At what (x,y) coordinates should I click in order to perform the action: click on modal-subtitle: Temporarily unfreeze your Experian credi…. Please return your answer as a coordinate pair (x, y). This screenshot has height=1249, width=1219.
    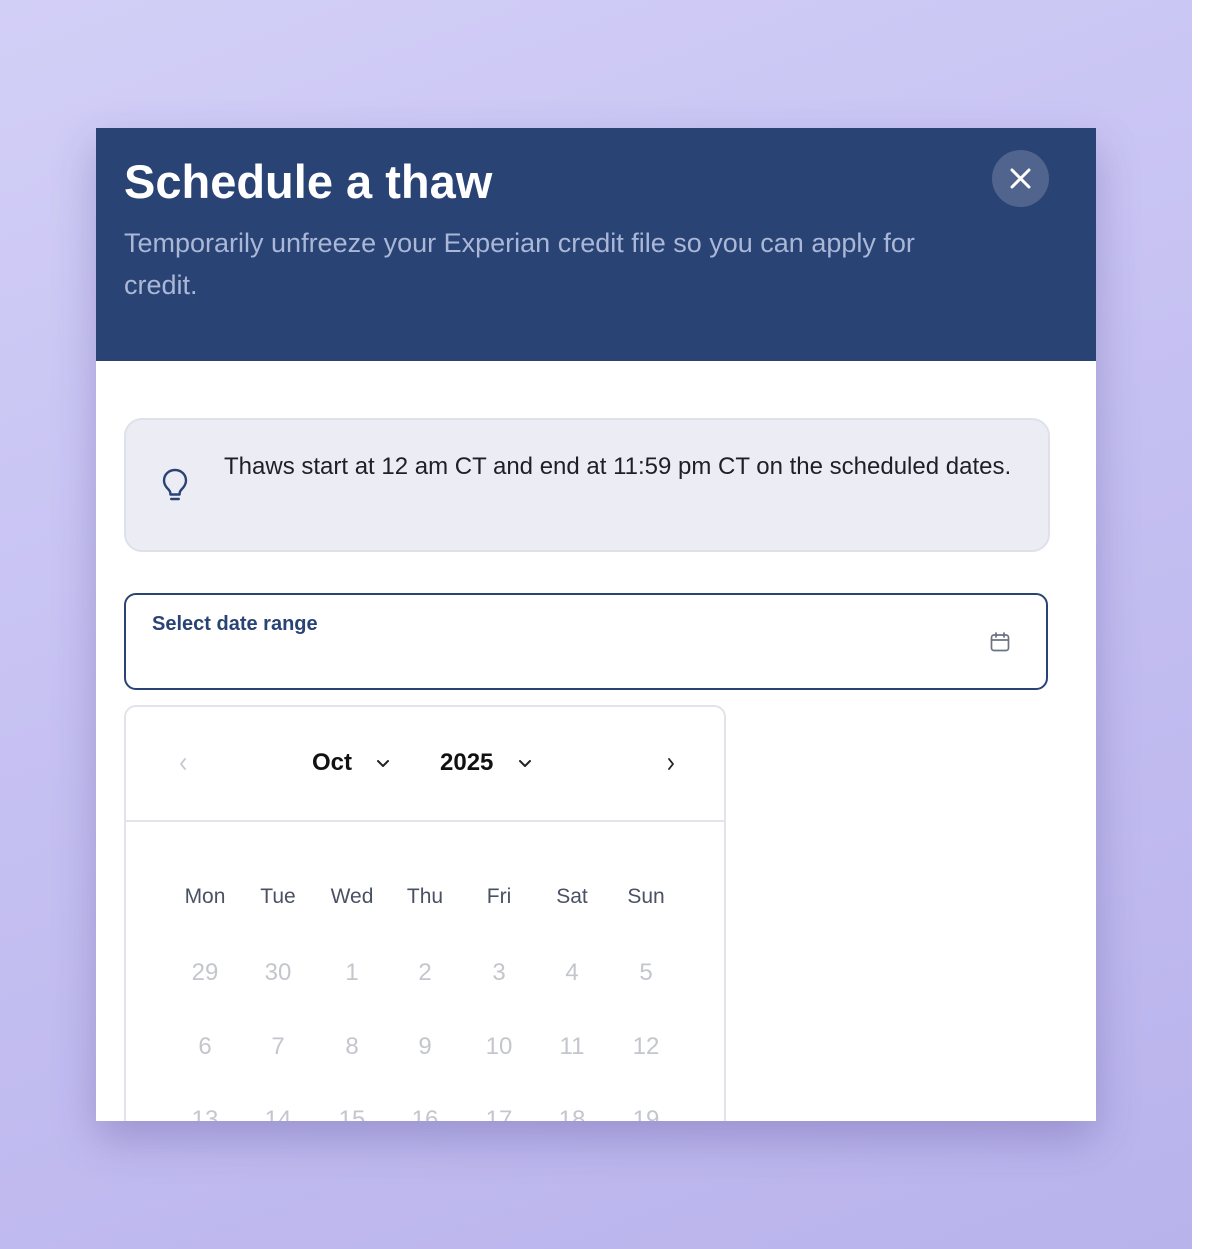
    Looking at the image, I should click on (519, 264).